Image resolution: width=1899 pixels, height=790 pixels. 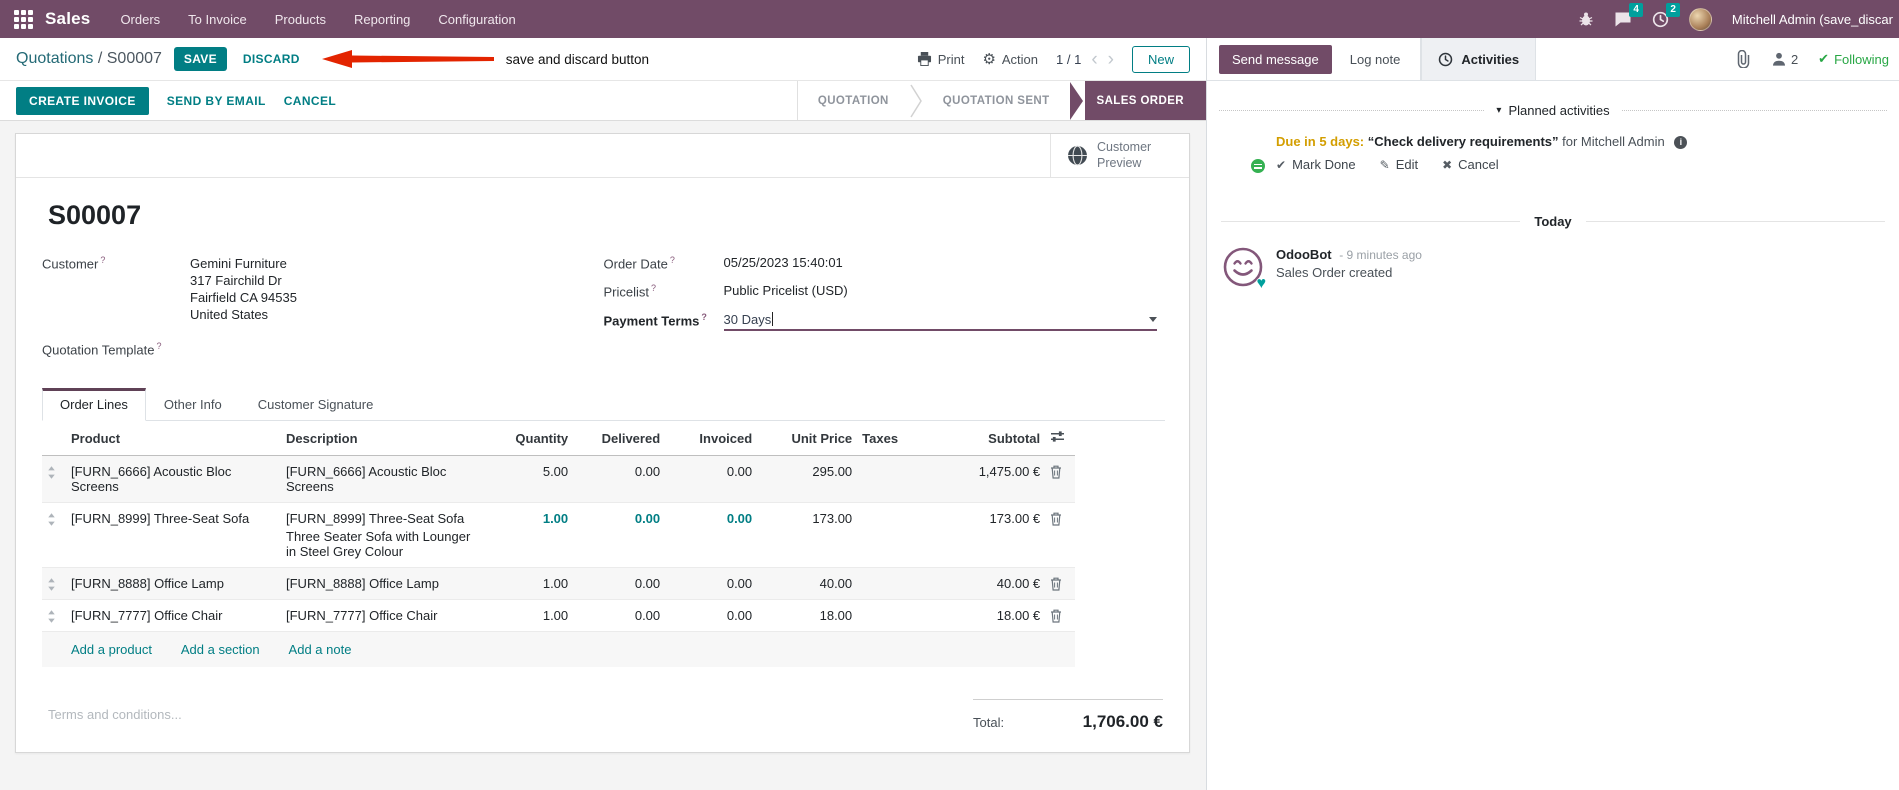 I want to click on messages-icon: 4, so click(x=1628, y=15).